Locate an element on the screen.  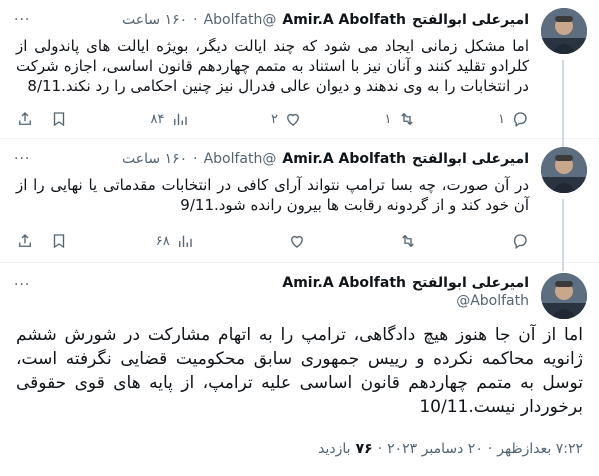
author-names: امیرعلی ابوالفتح Amir.A Abolfath is located at coordinates (405, 283).